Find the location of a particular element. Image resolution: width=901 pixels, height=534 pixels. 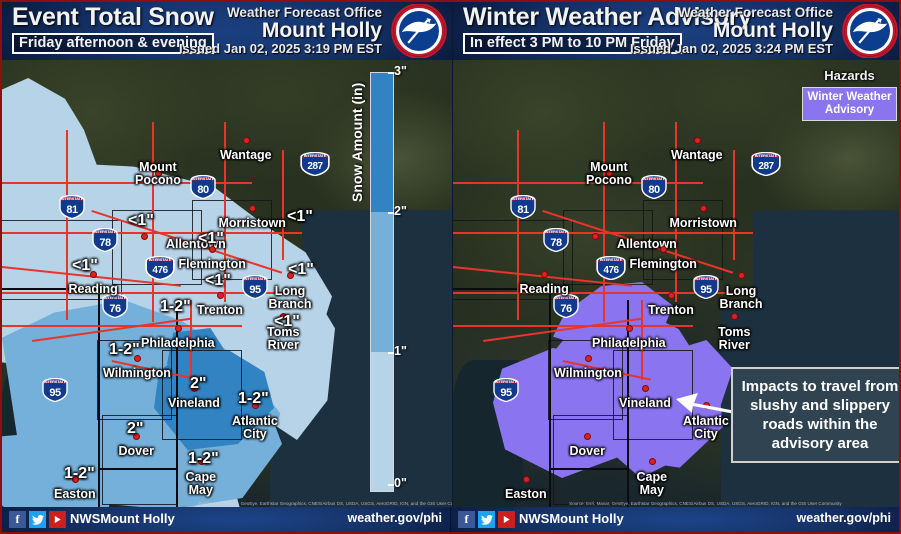

city-label: Flemington is located at coordinates (663, 264).